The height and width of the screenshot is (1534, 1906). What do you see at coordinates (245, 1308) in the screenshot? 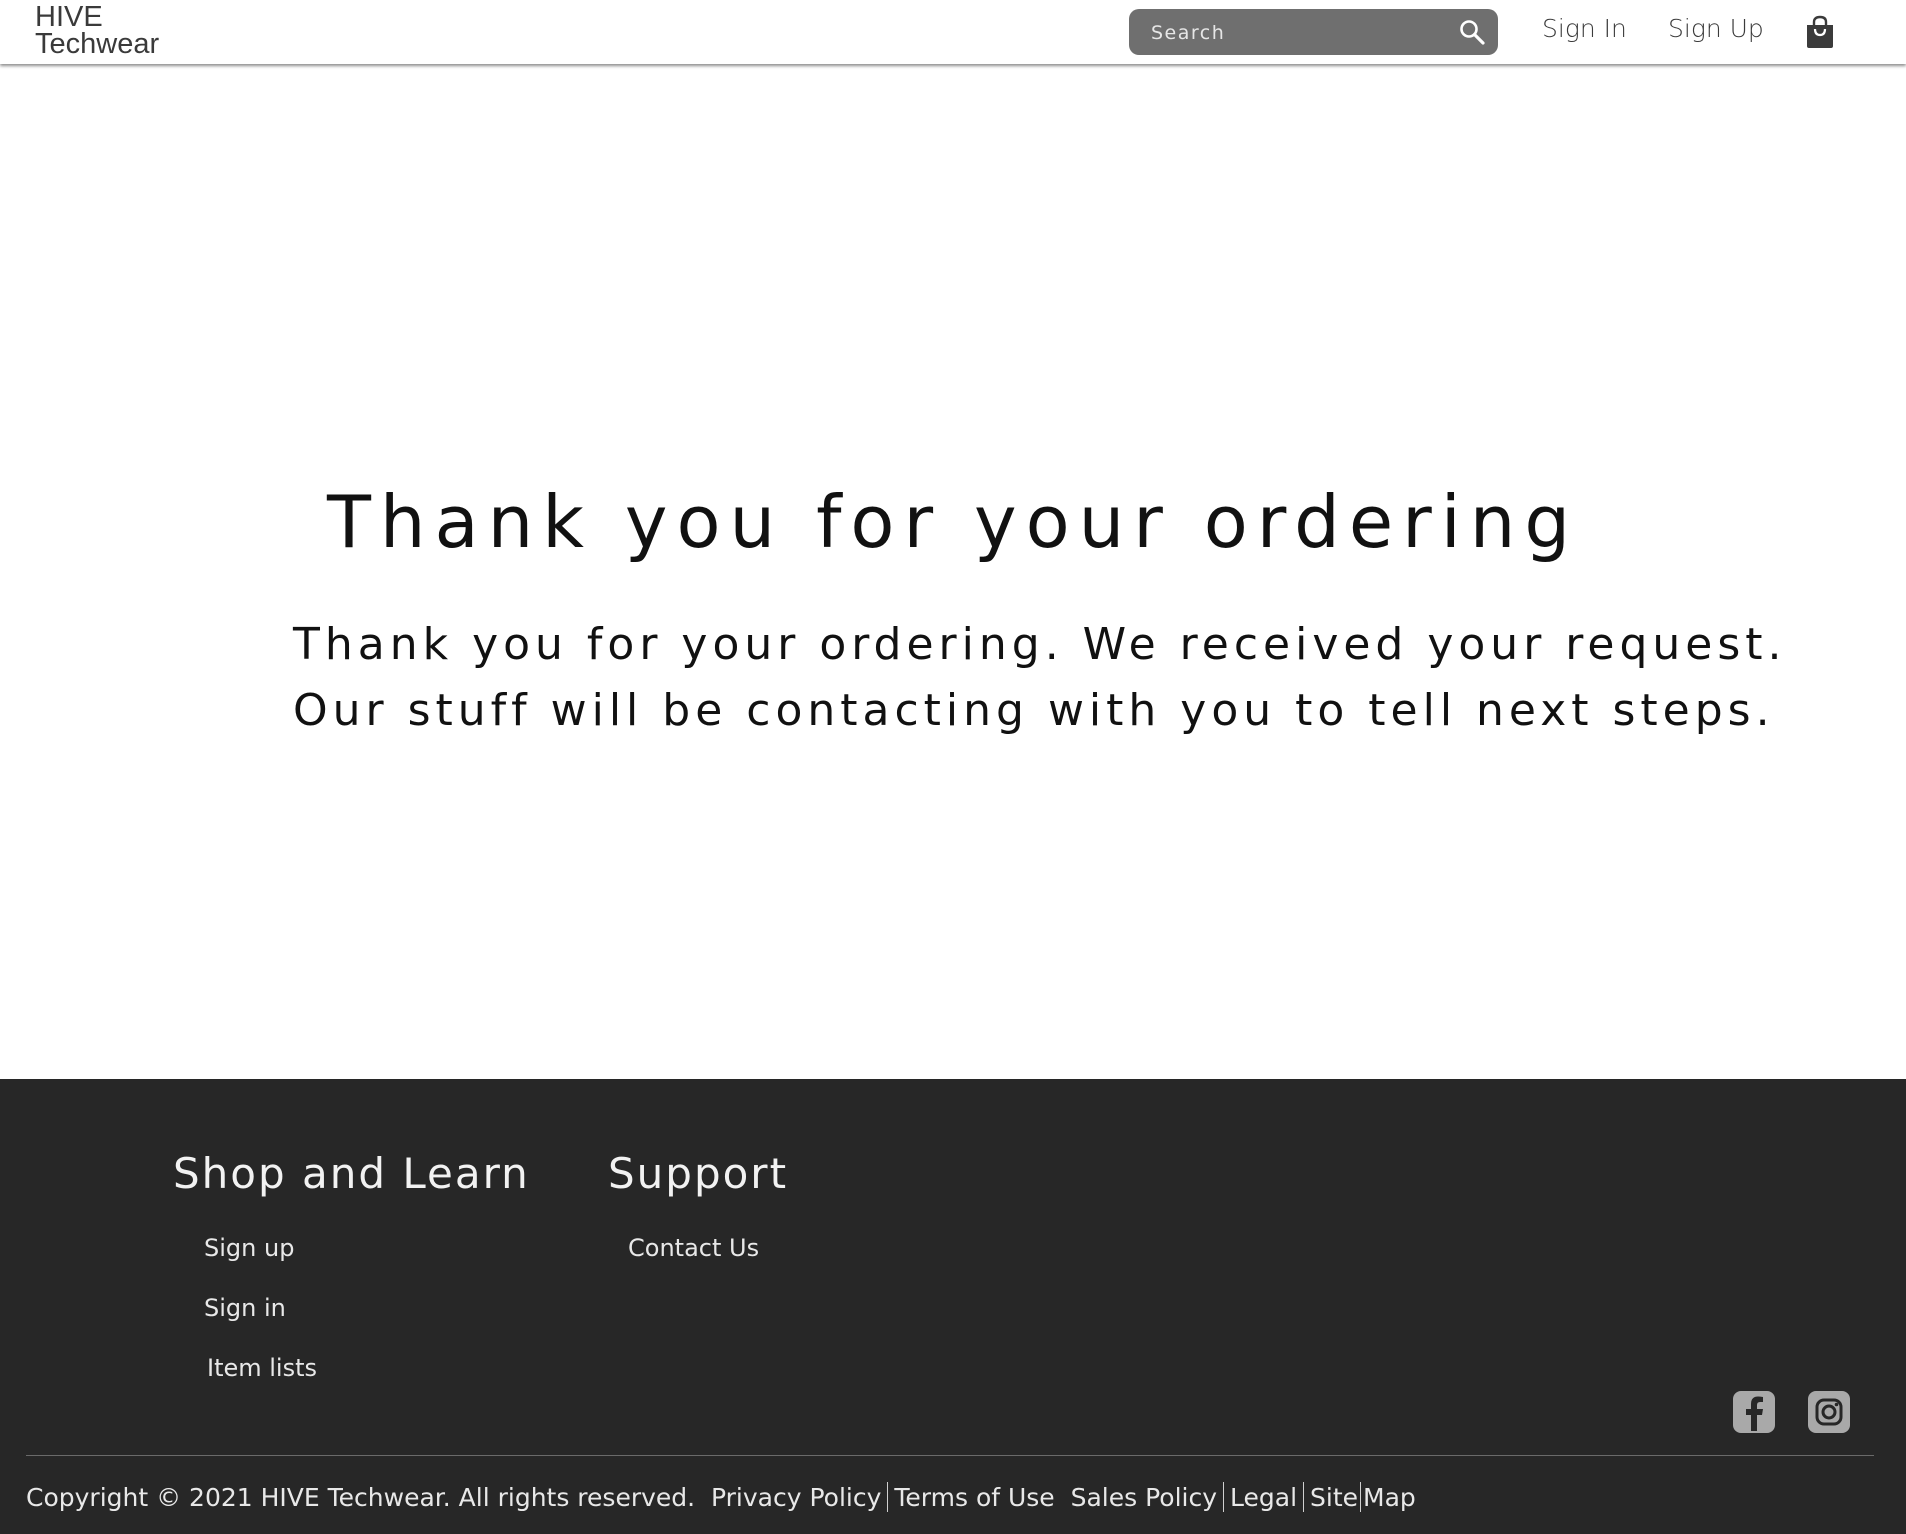
I see `footer-link-sign-in: Sign in` at bounding box center [245, 1308].